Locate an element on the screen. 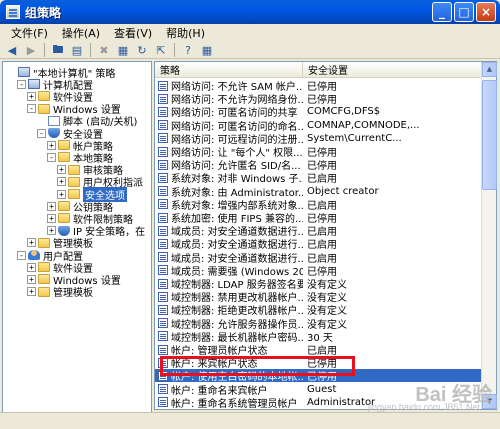 This screenshot has width=500, height=429. group-policy-icon is located at coordinates (13, 12).